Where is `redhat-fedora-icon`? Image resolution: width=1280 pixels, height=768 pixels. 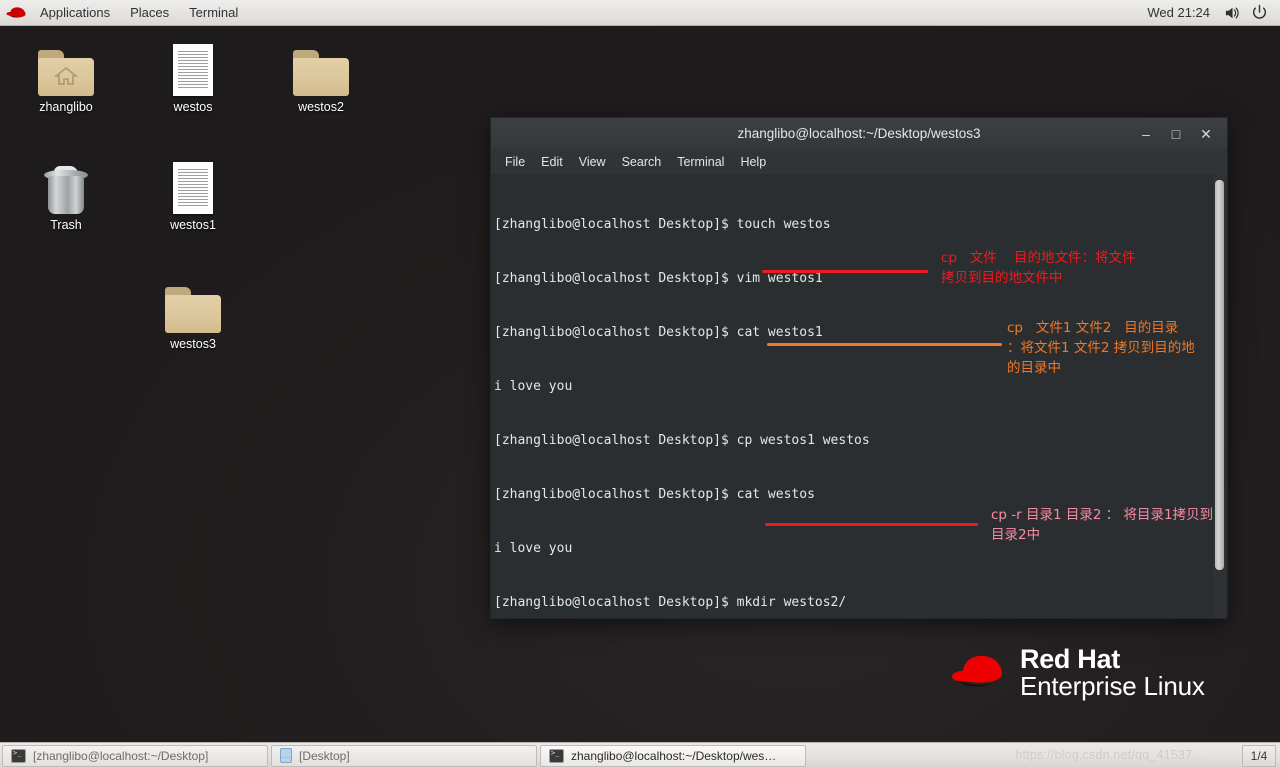
redhat-fedora-icon is located at coordinates (17, 13).